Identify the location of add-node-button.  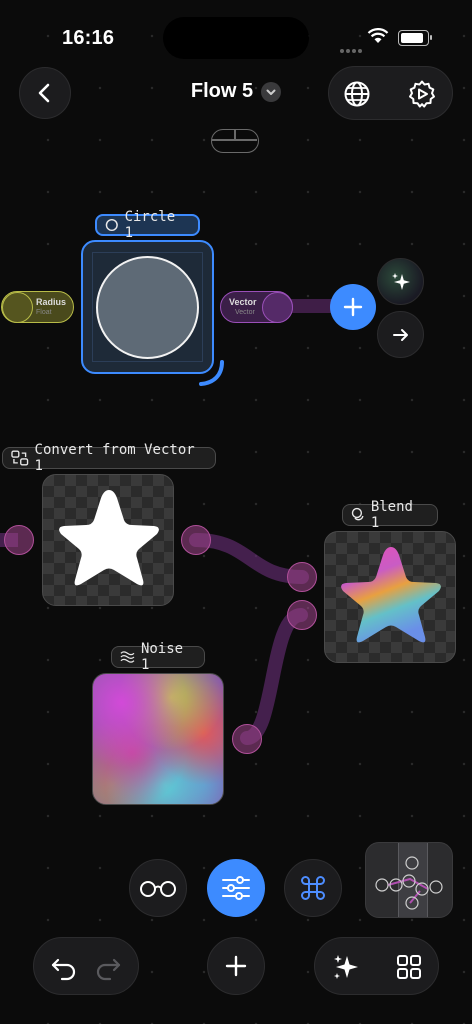
(353, 307).